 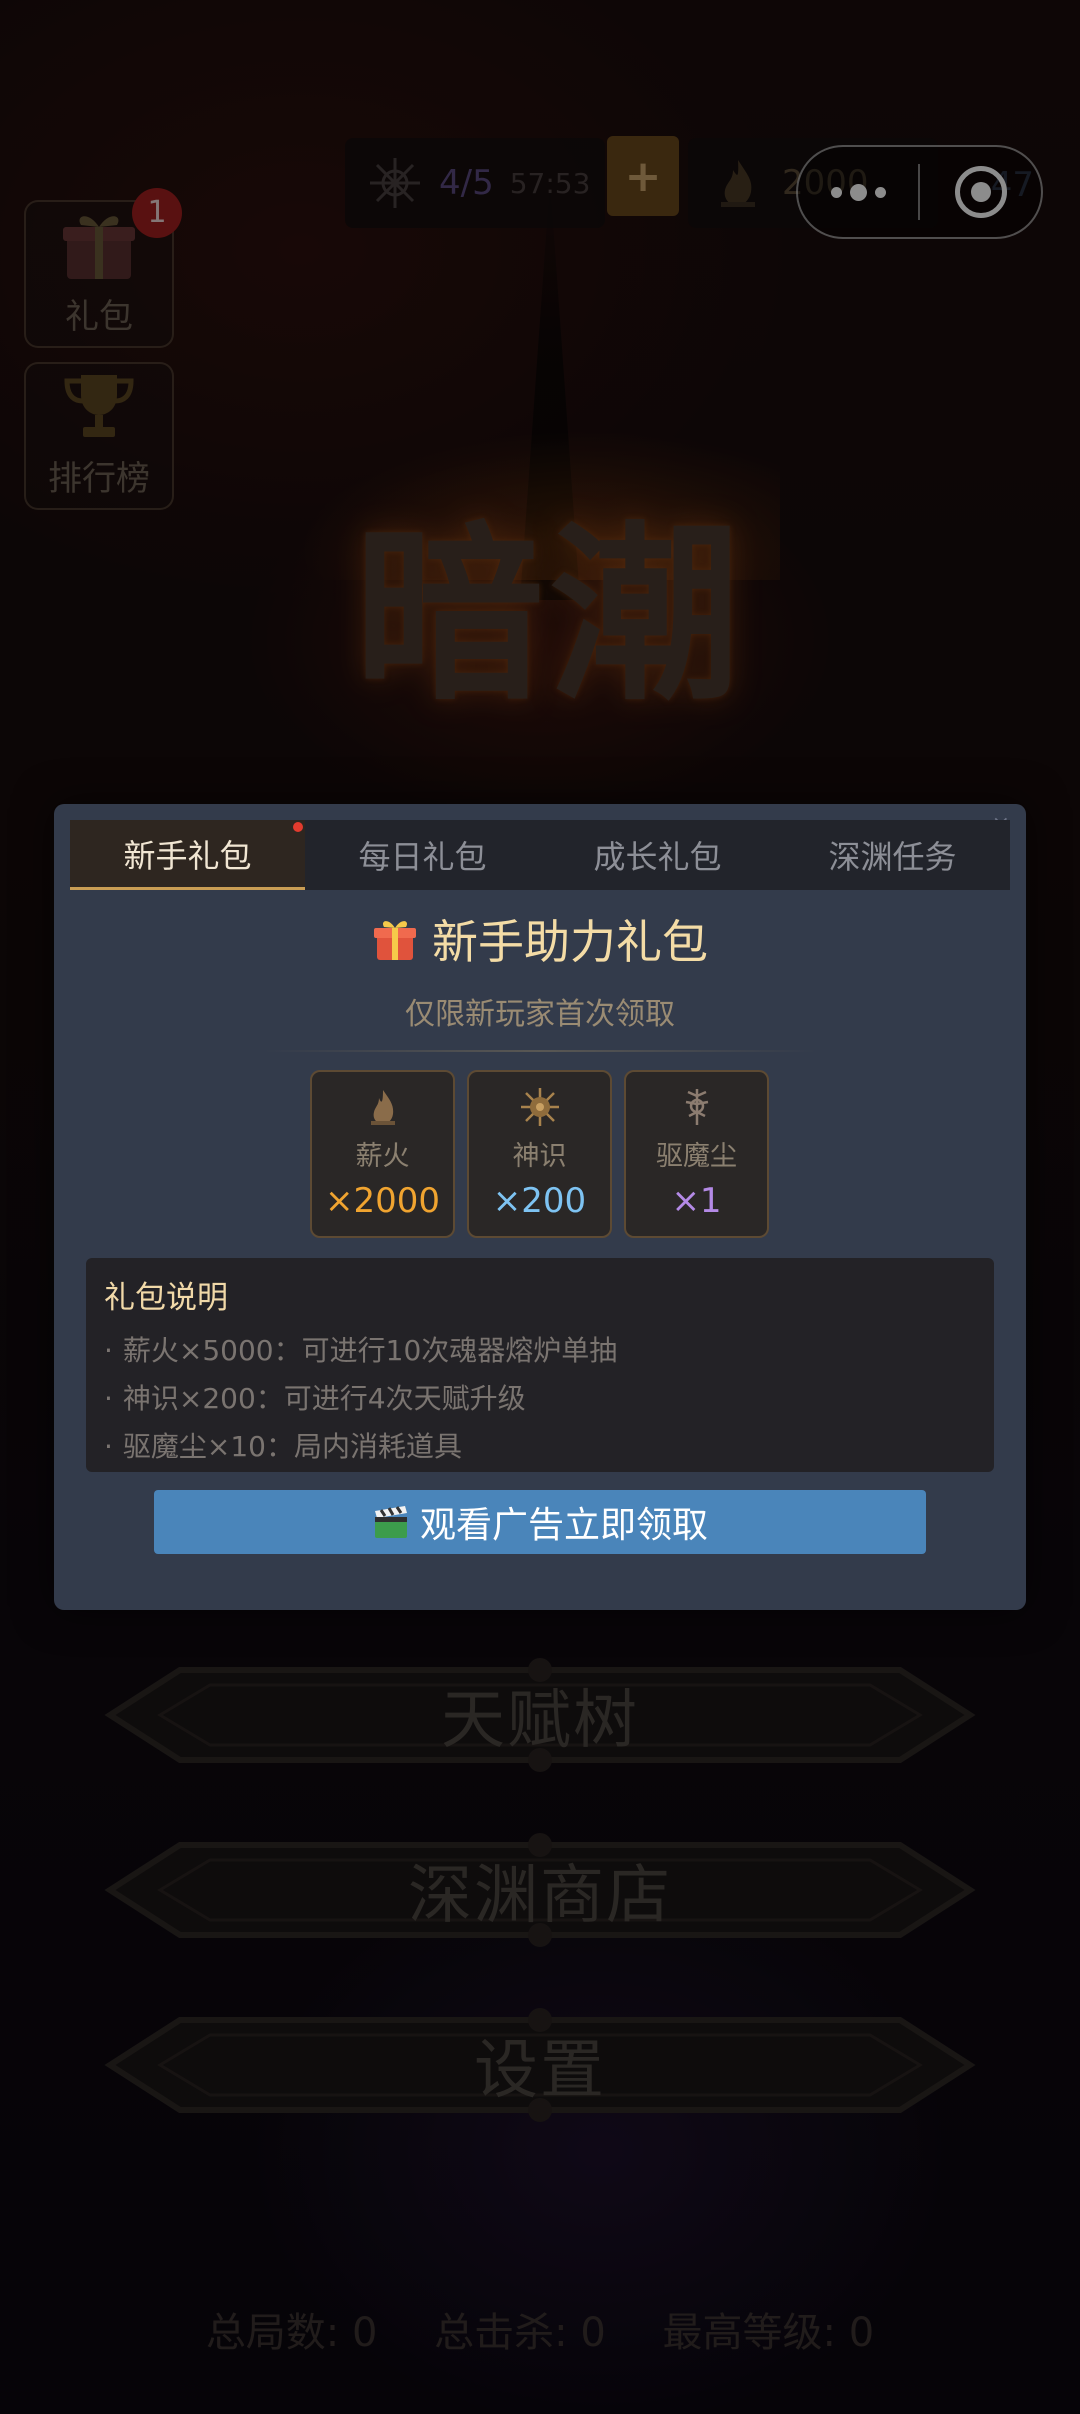 What do you see at coordinates (570, 942) in the screenshot?
I see `pack-title-text: 新手助力礼包` at bounding box center [570, 942].